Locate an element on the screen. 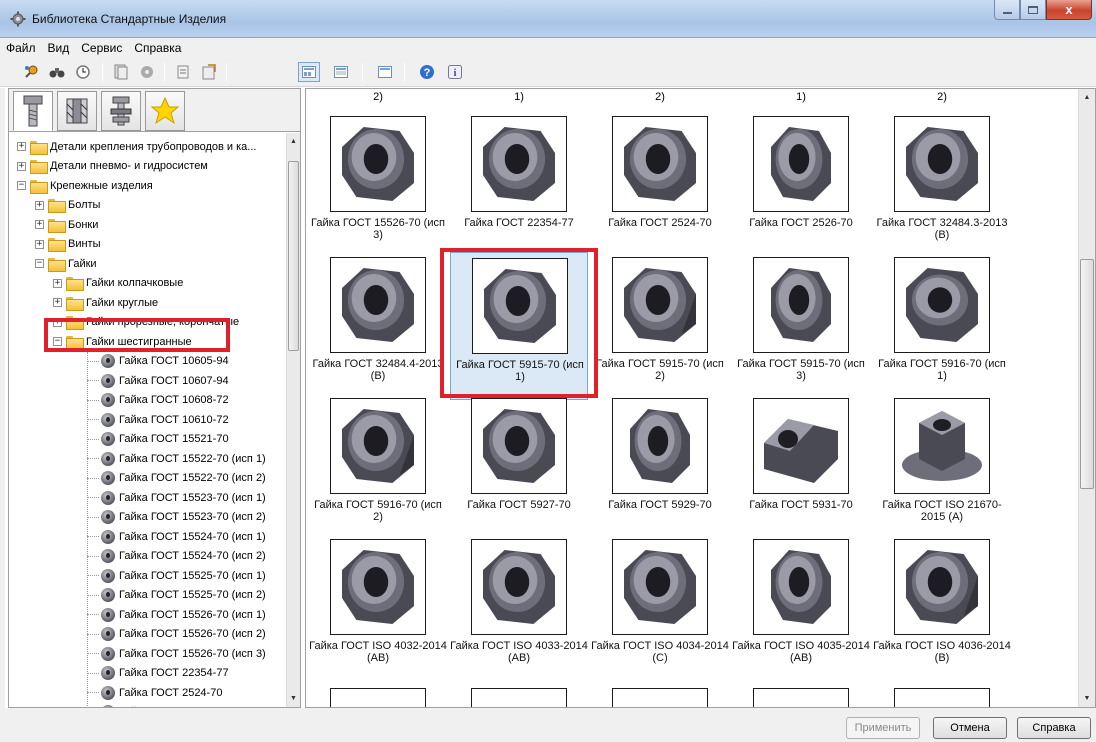 This screenshot has height=742, width=1096. grid-item: Гайка ГОСТ ISO 4036-2014 (В) is located at coordinates (942, 608).